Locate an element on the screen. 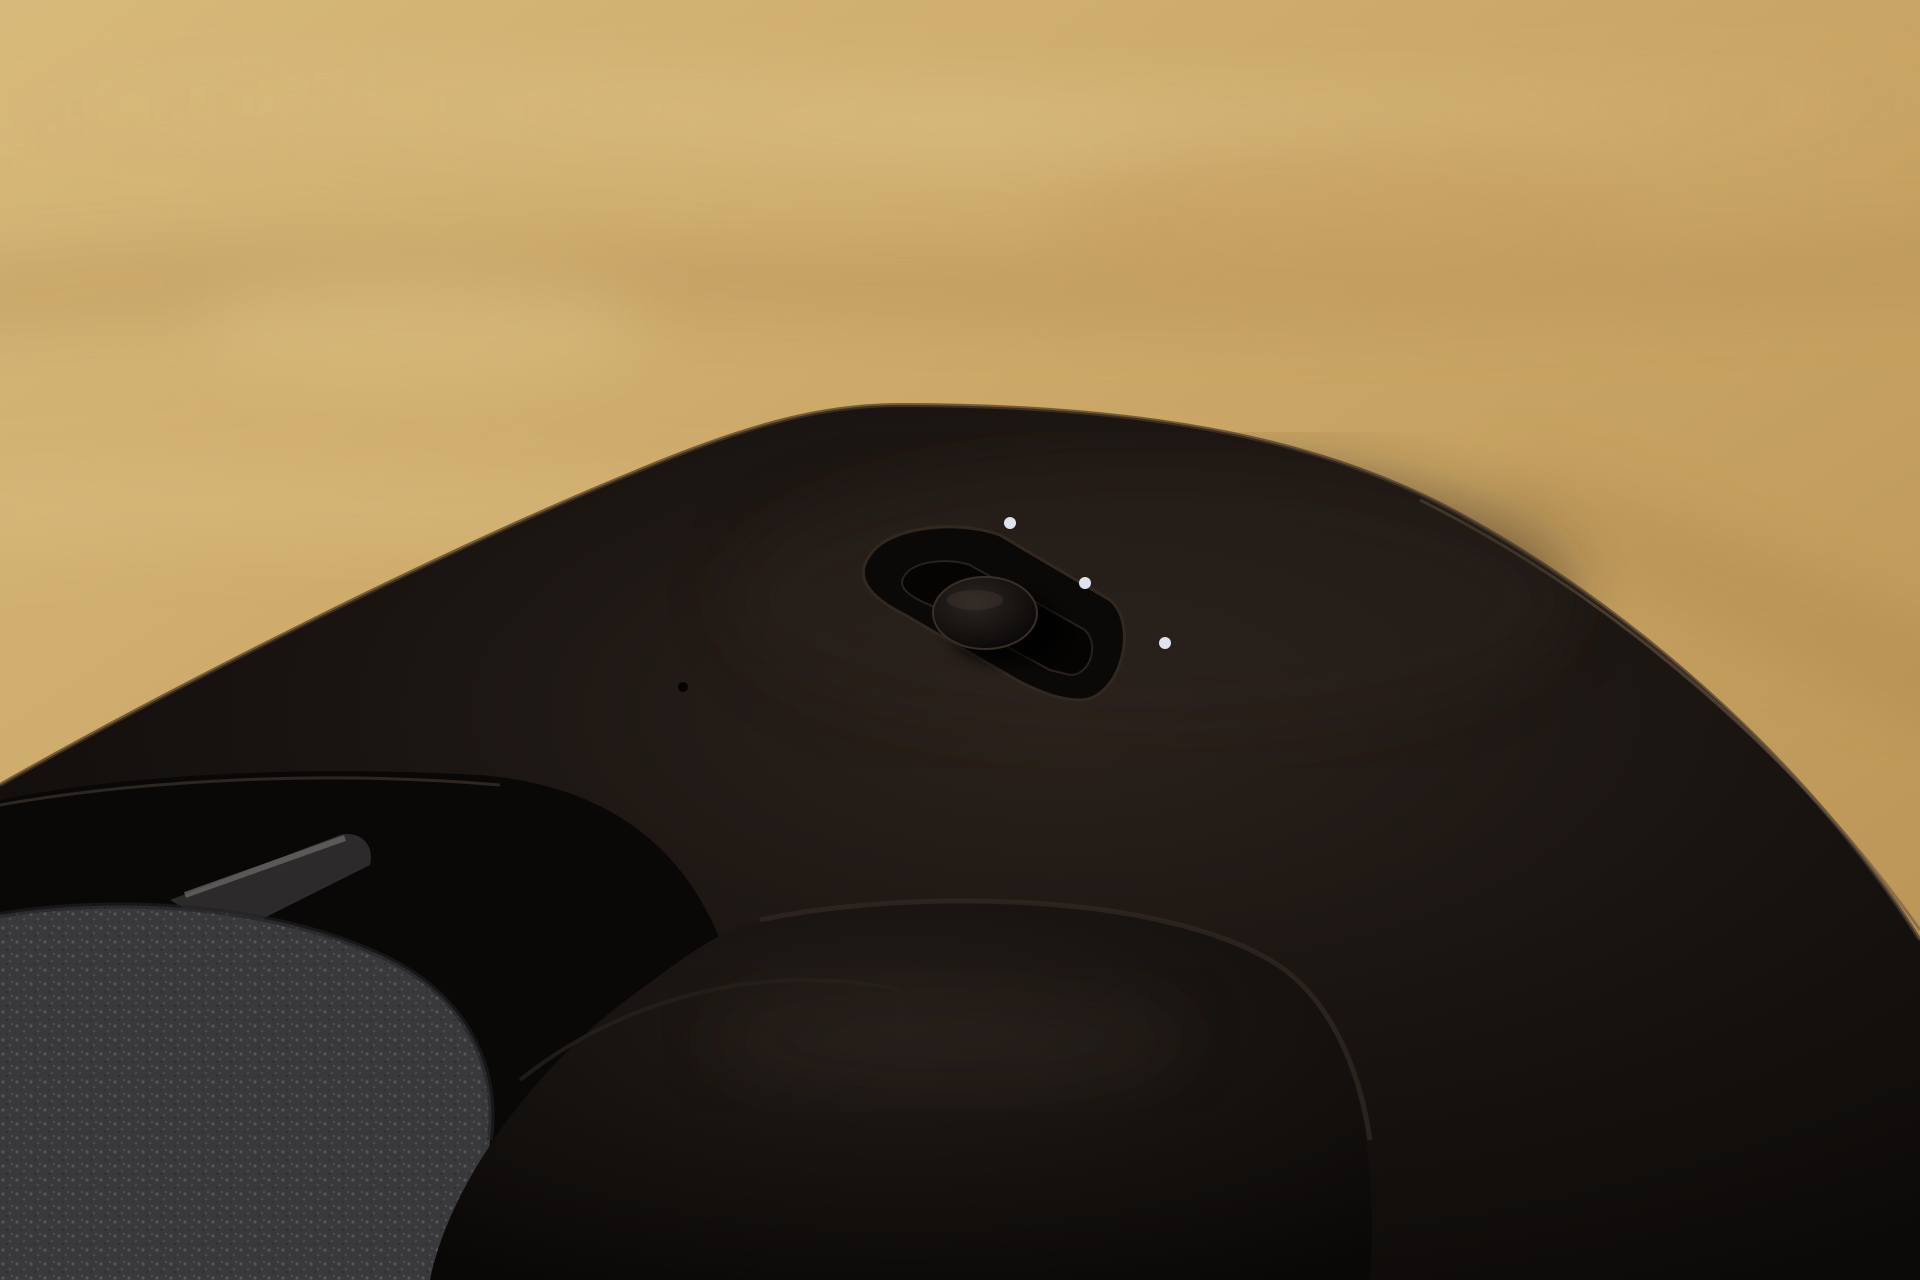 The width and height of the screenshot is (1920, 1280). slider-knob is located at coordinates (985, 613).